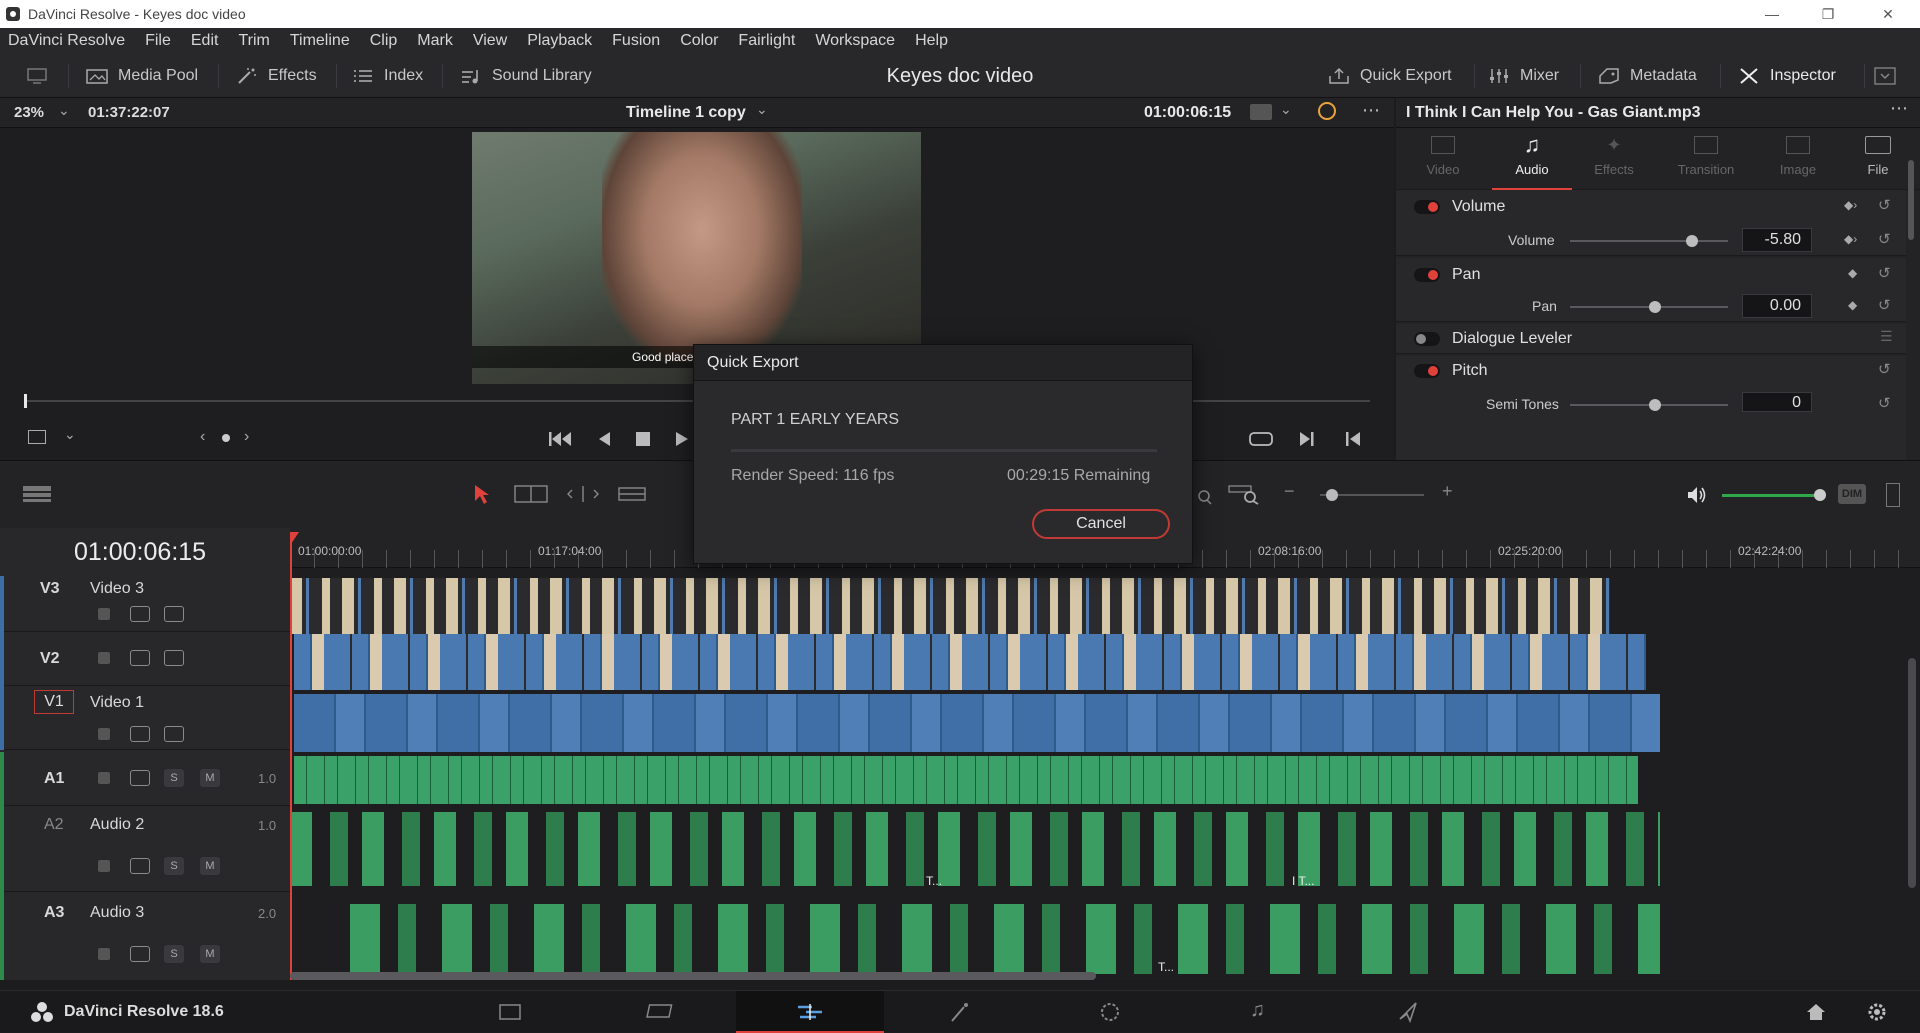 The height and width of the screenshot is (1033, 1920). What do you see at coordinates (1201, 495) in the screenshot?
I see `zoom-full-icon` at bounding box center [1201, 495].